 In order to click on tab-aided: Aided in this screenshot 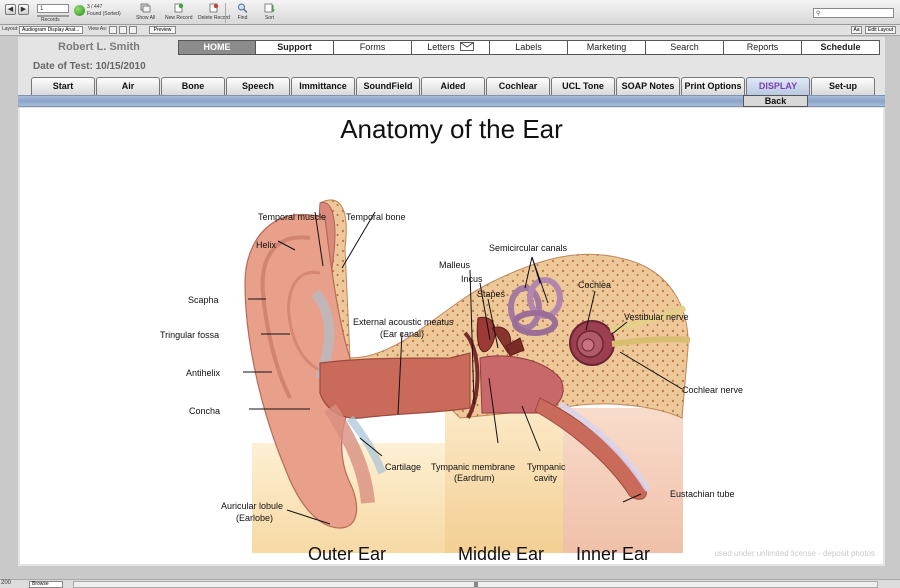, I will do `click(453, 86)`.